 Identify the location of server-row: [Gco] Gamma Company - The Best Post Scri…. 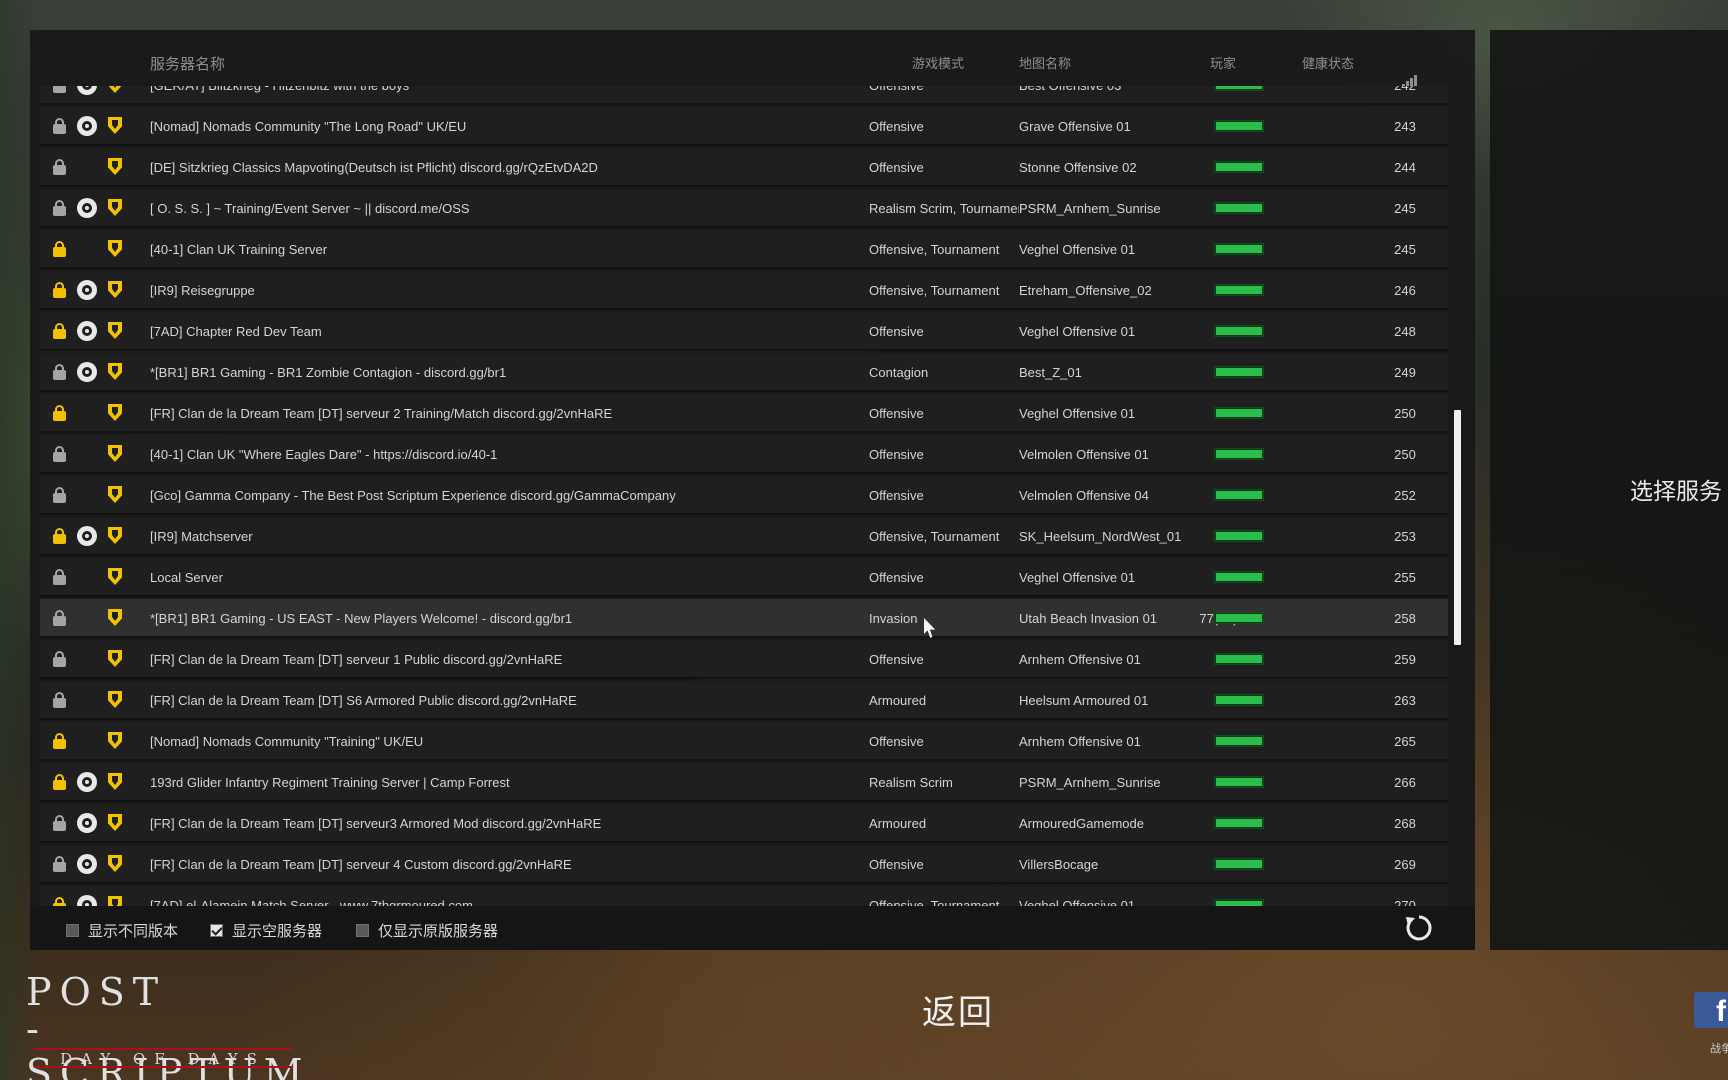
(744, 495).